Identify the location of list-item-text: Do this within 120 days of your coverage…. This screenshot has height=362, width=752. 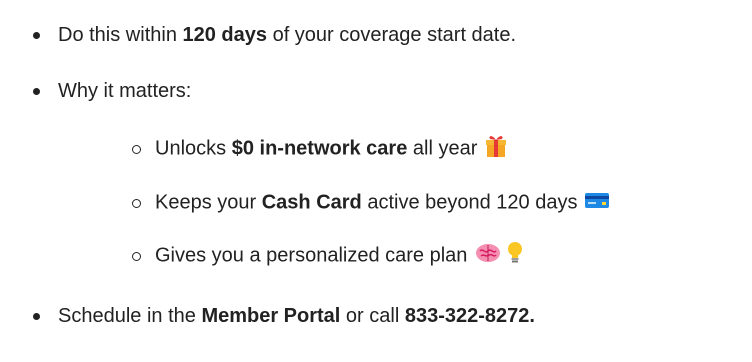
(287, 34).